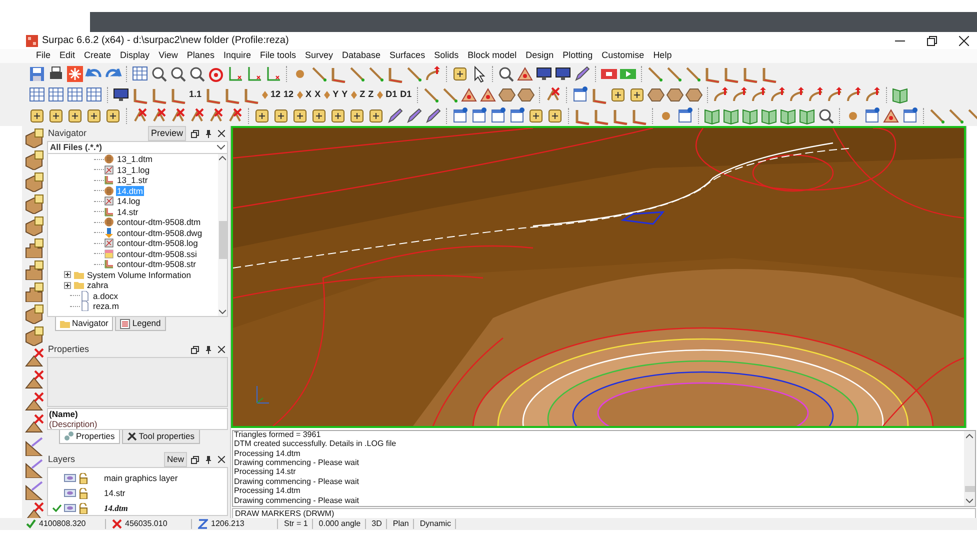 Image resolution: width=977 pixels, height=535 pixels. I want to click on menu-item: Plotting, so click(577, 56).